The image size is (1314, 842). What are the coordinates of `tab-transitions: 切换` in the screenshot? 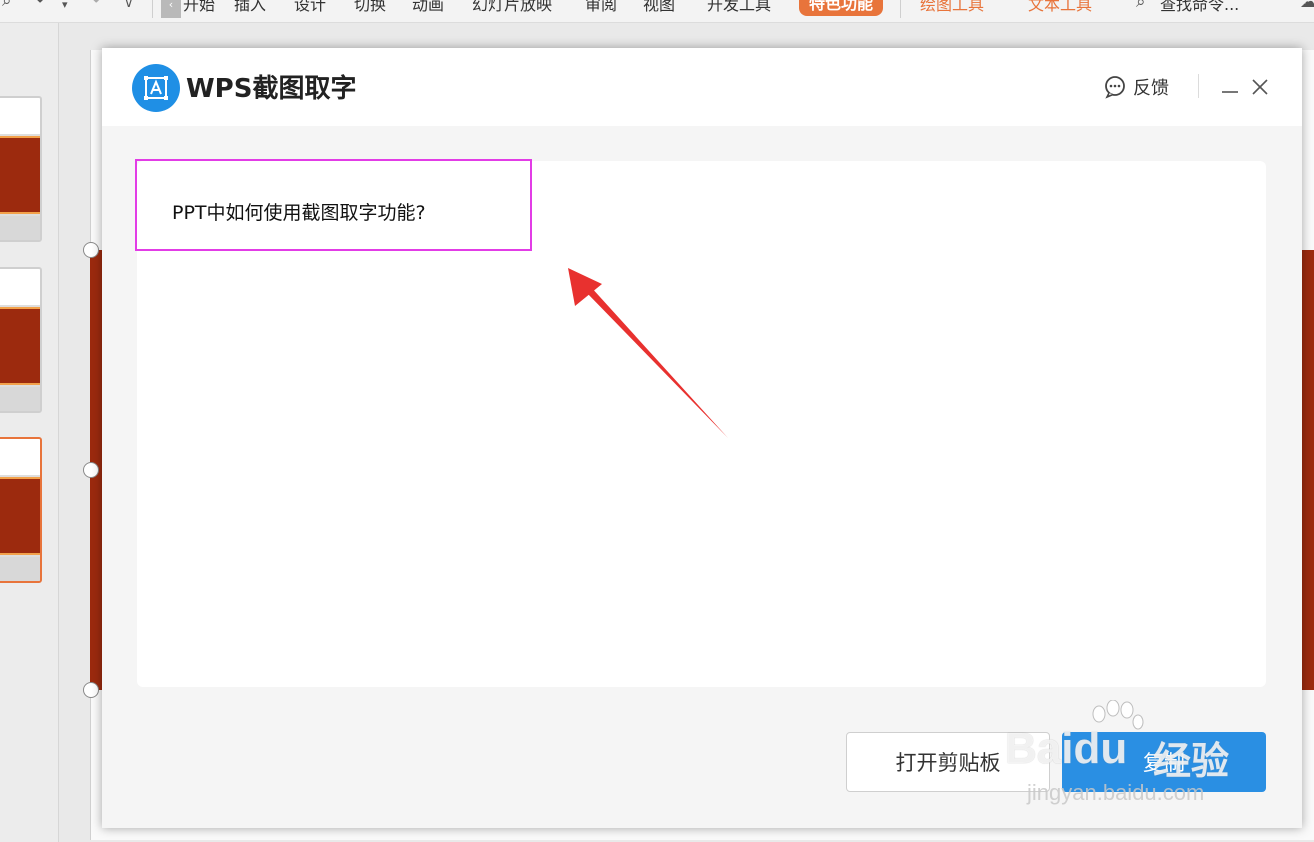 It's located at (370, 7).